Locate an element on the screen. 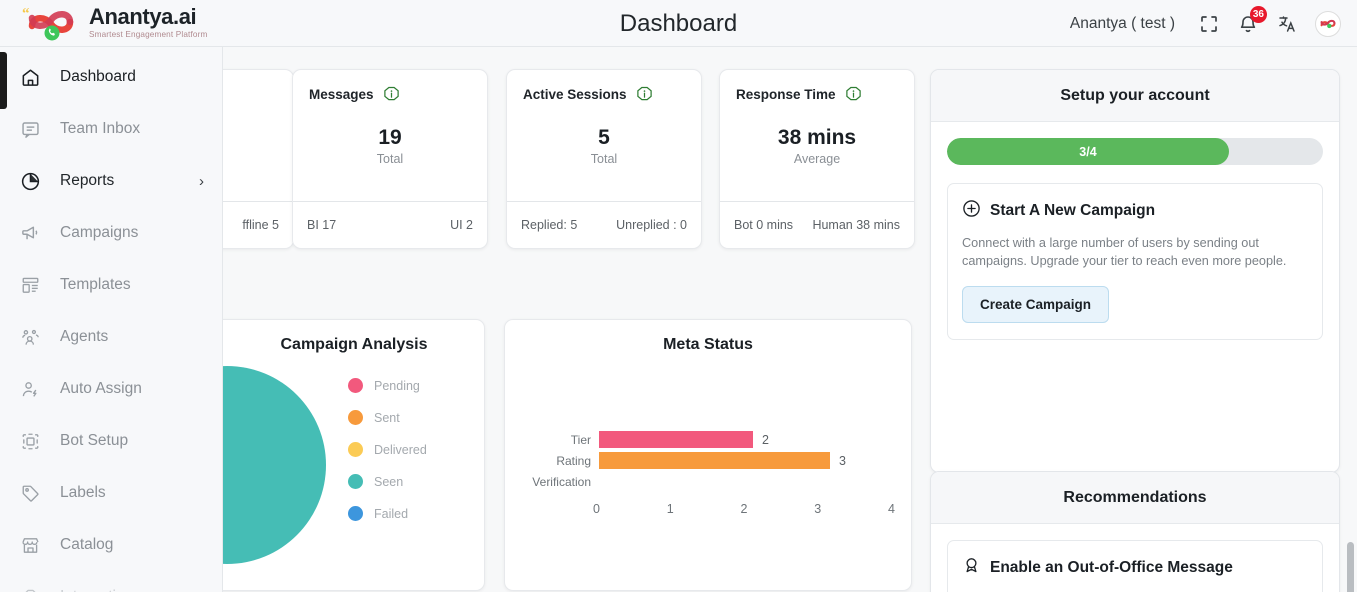  legend-item: Seen is located at coordinates (387, 481).